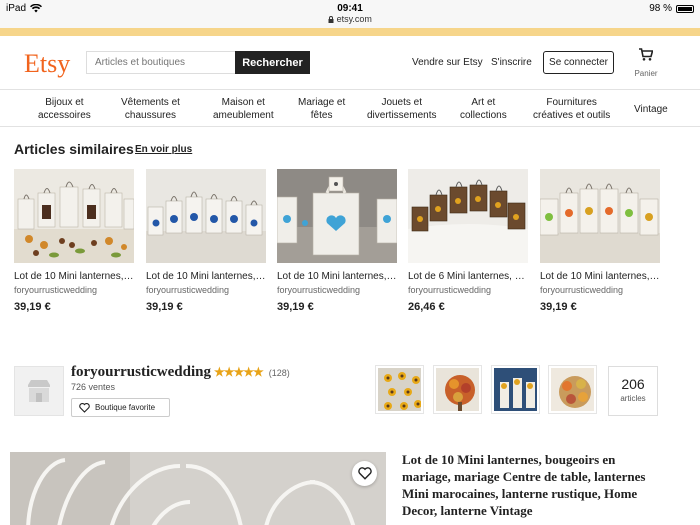 The height and width of the screenshot is (525, 700). Describe the element at coordinates (331, 19) in the screenshot. I see `lock-icon` at that location.